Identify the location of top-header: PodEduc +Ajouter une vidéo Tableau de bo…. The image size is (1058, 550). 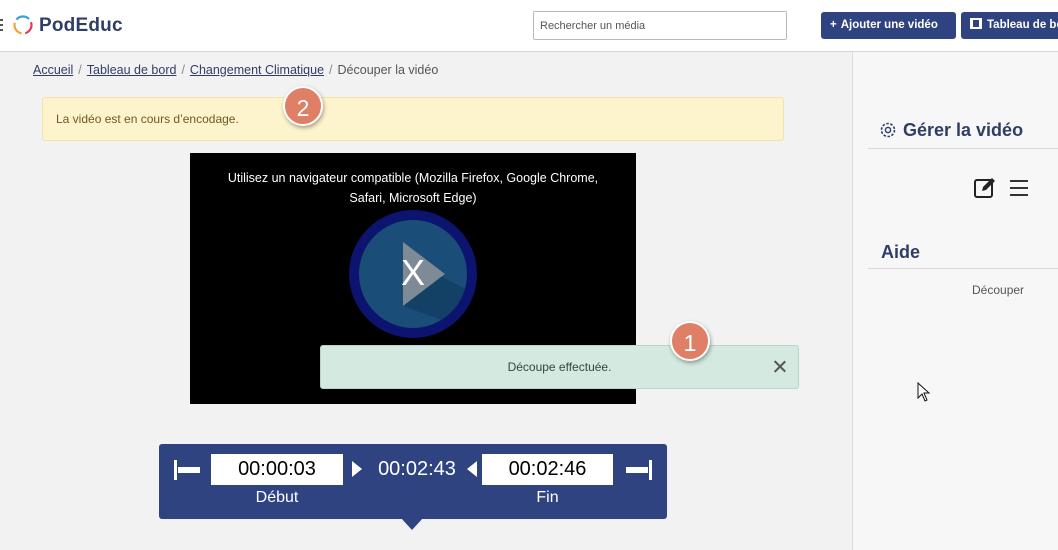
(529, 26).